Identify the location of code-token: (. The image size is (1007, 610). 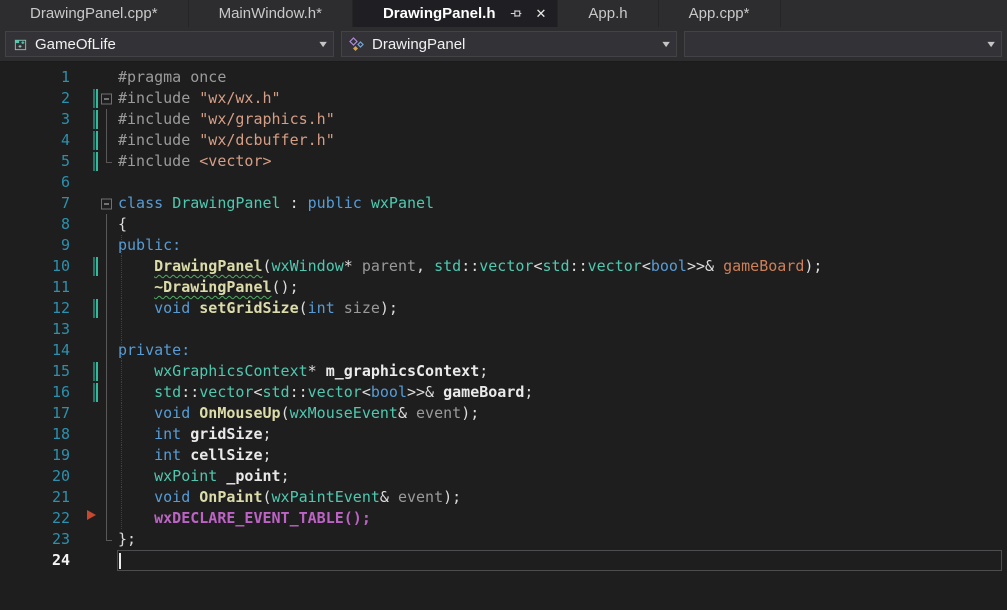
(285, 413).